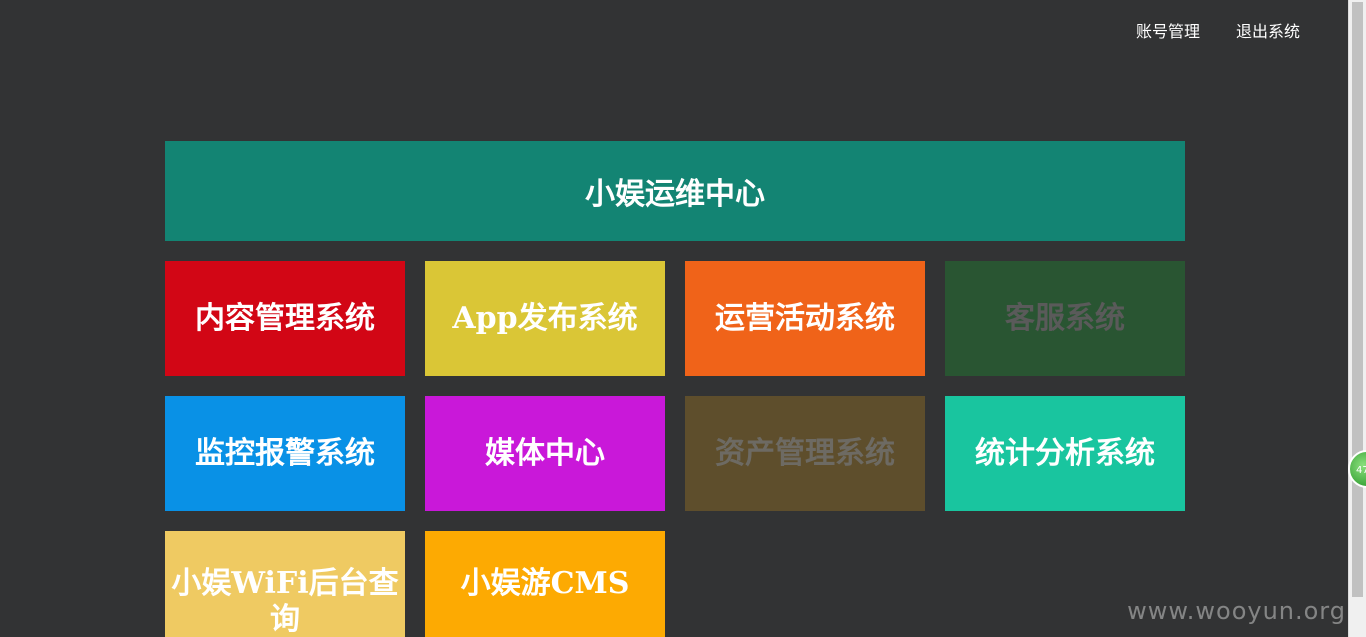 This screenshot has height=637, width=1366. I want to click on tile-statistics-analysis: 统计分析系统, so click(1065, 453).